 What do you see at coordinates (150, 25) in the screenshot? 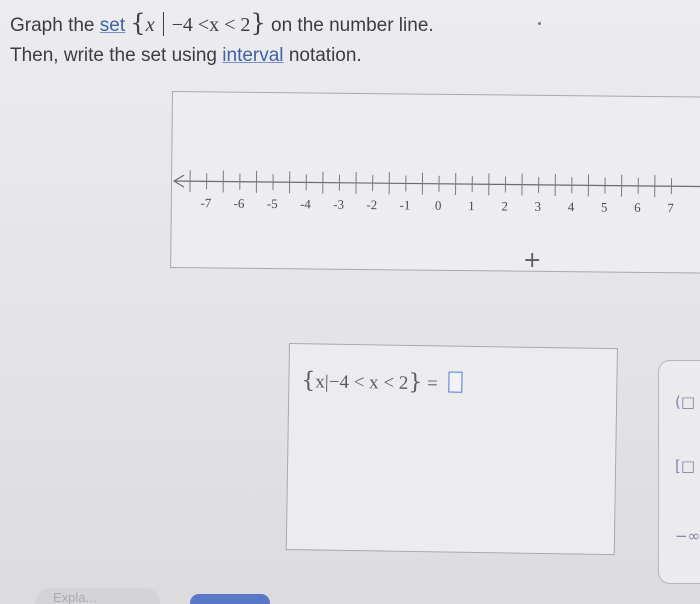
I see `set-variable: x` at bounding box center [150, 25].